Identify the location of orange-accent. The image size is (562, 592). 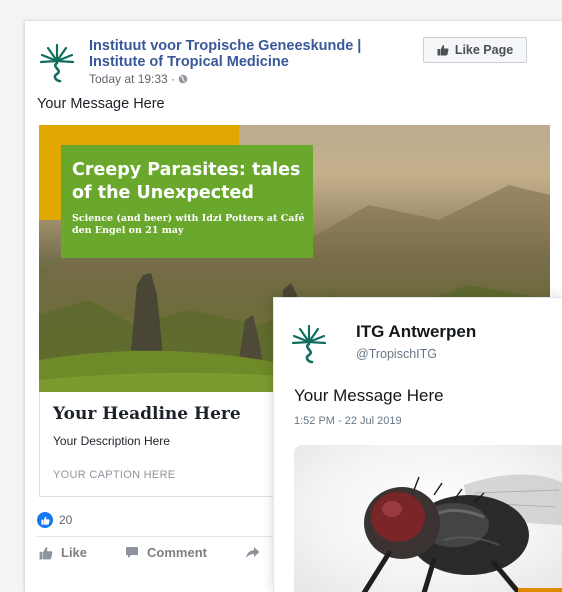
(540, 590).